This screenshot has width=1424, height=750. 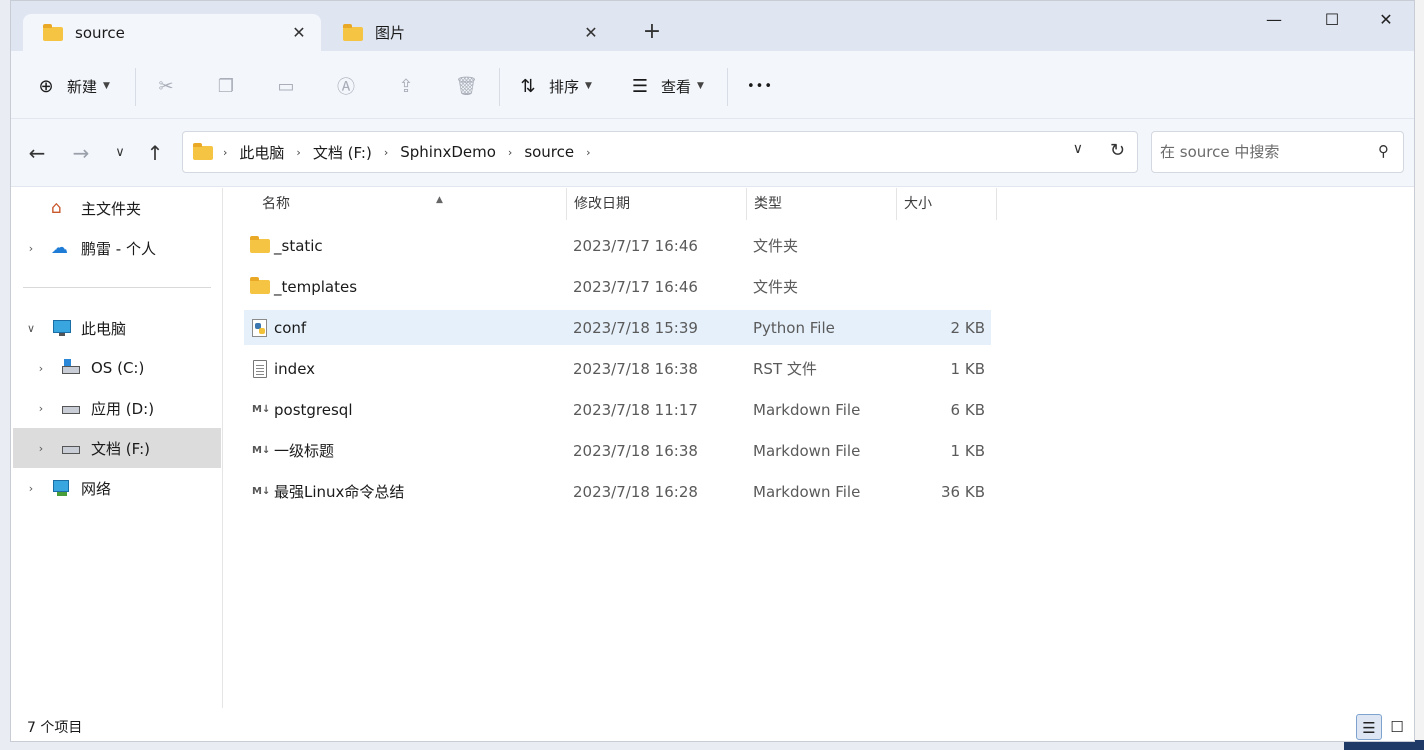 I want to click on column-header-size: 大小, so click(x=946, y=204).